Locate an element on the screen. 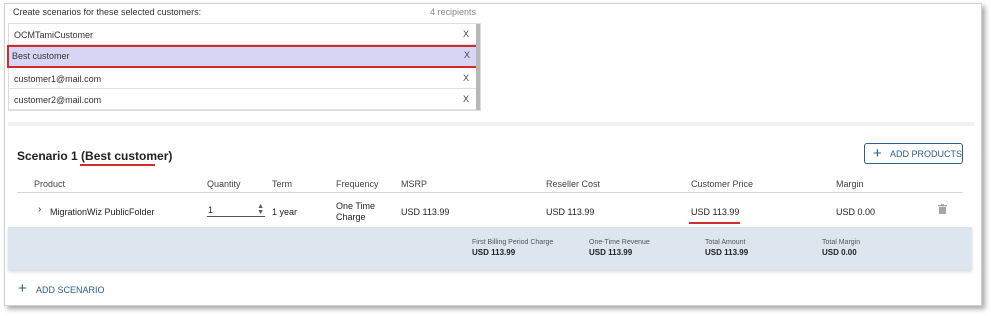 The image size is (991, 316). quantity-stepper: 1 ▲ ▼ is located at coordinates (236, 210).